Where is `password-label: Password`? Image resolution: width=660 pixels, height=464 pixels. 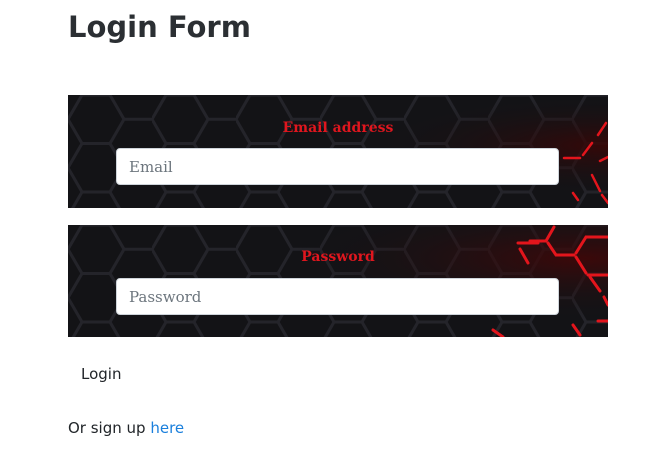 password-label: Password is located at coordinates (338, 257).